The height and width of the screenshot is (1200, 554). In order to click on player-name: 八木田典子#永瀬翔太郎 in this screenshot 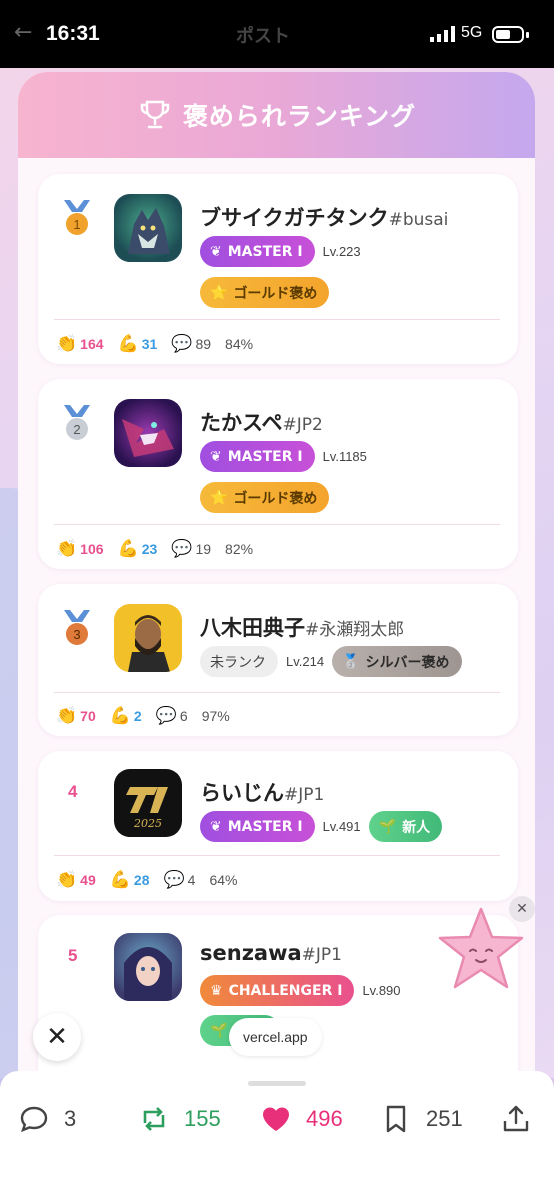, I will do `click(302, 627)`.